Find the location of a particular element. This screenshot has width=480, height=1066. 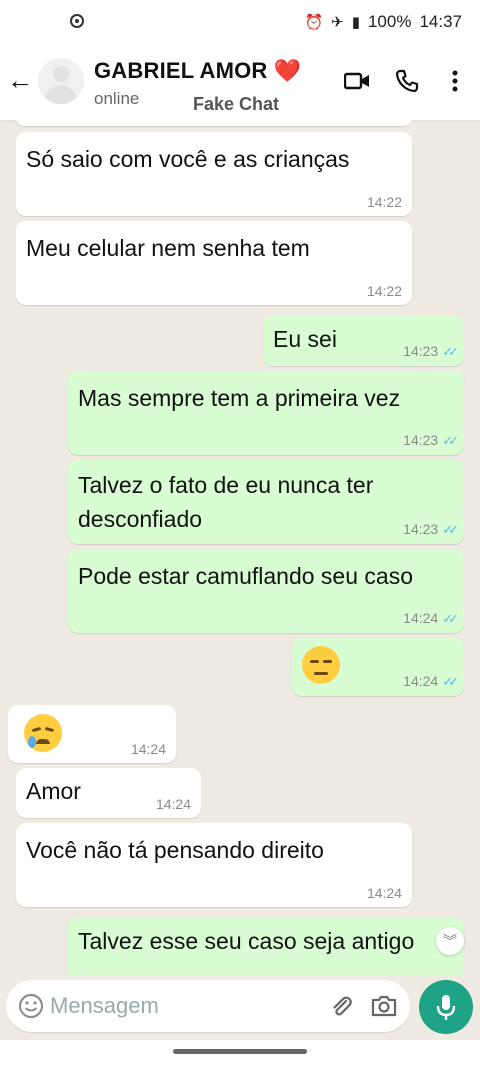

home-gesture-handle is located at coordinates (240, 1051).